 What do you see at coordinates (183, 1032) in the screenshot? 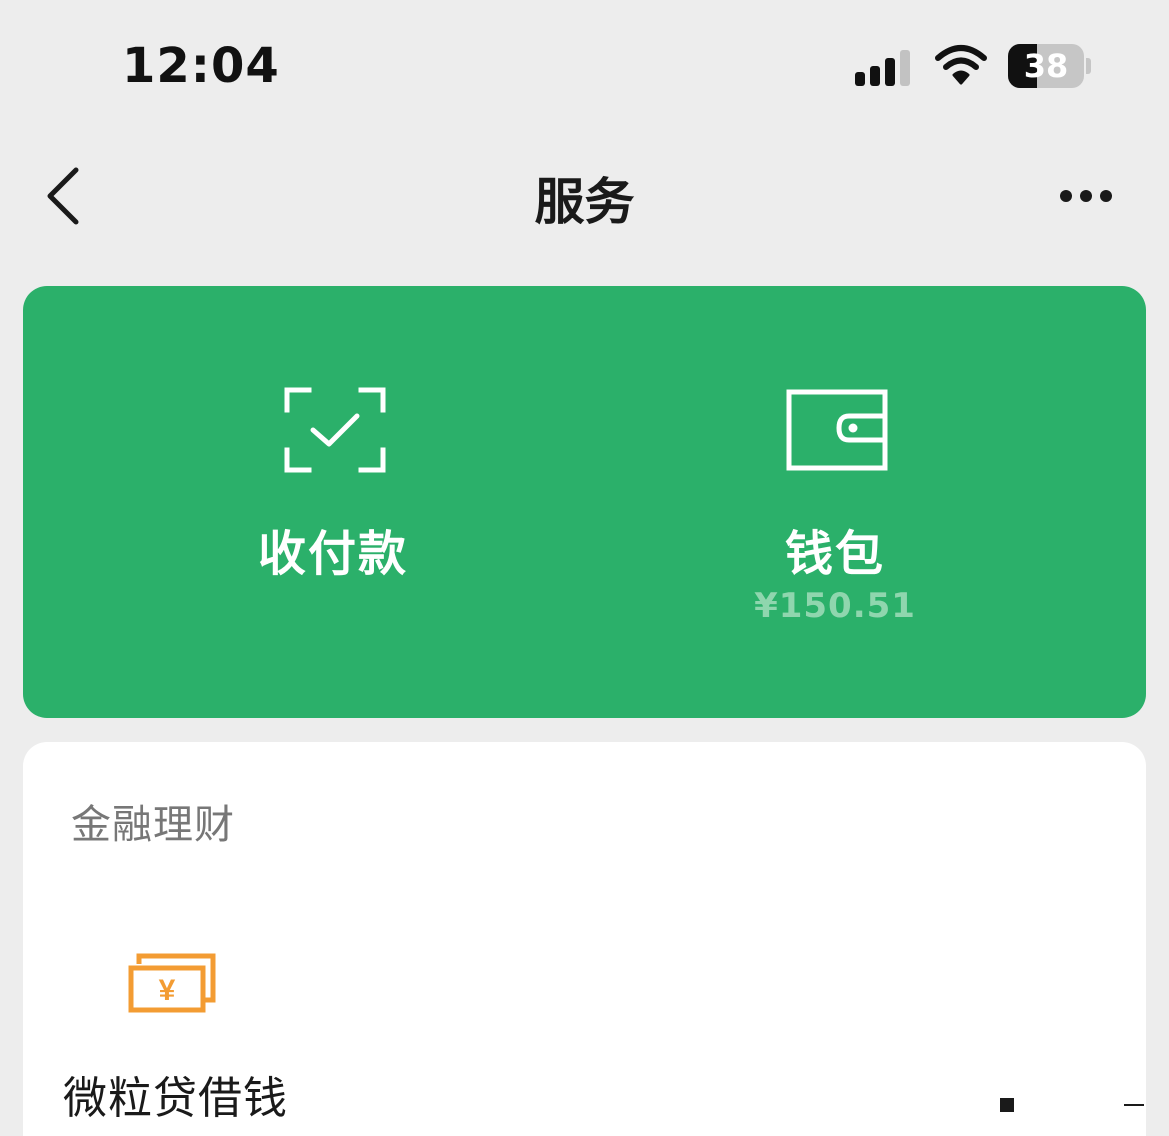
I see `weilidai-loan-item: ¥ 微粒贷借钱` at bounding box center [183, 1032].